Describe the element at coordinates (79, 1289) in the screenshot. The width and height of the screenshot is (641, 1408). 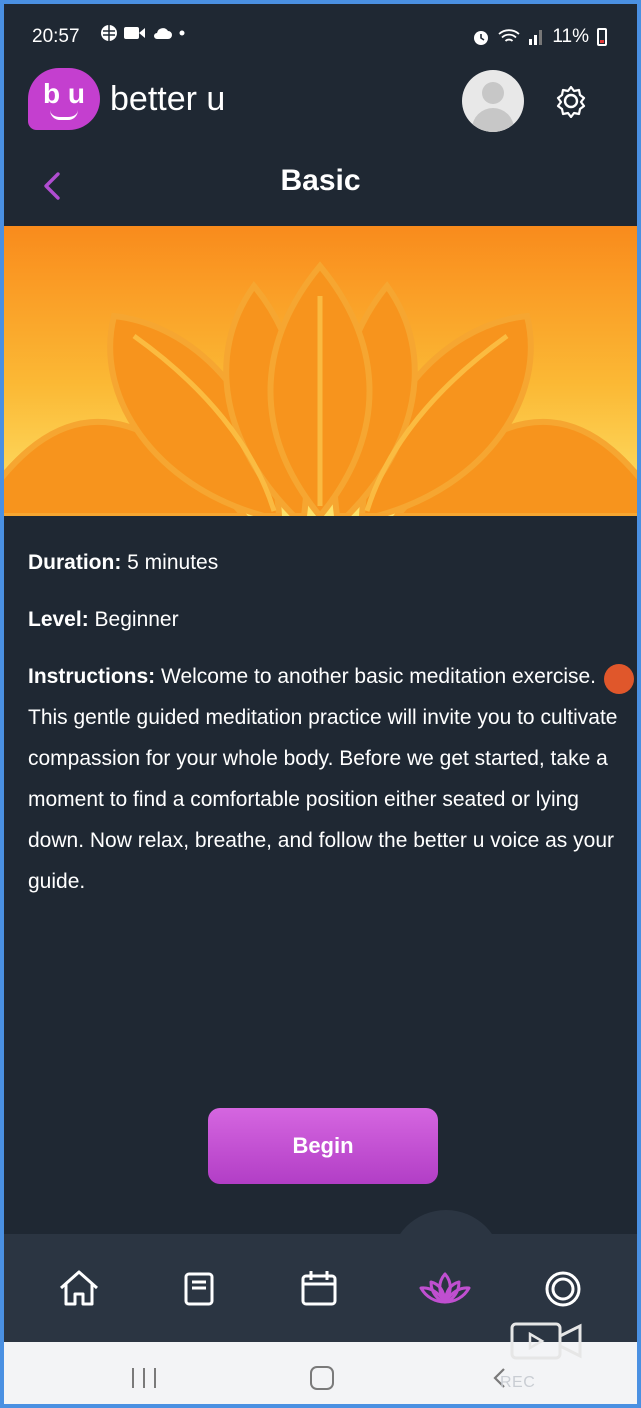
I see `home-icon` at that location.